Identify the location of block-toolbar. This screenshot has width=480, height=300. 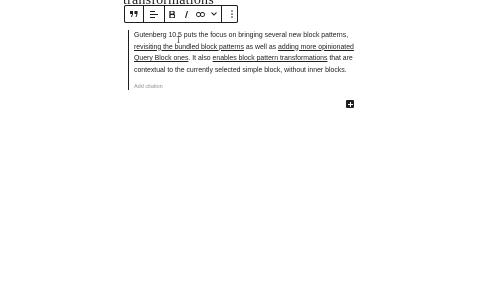
(181, 14).